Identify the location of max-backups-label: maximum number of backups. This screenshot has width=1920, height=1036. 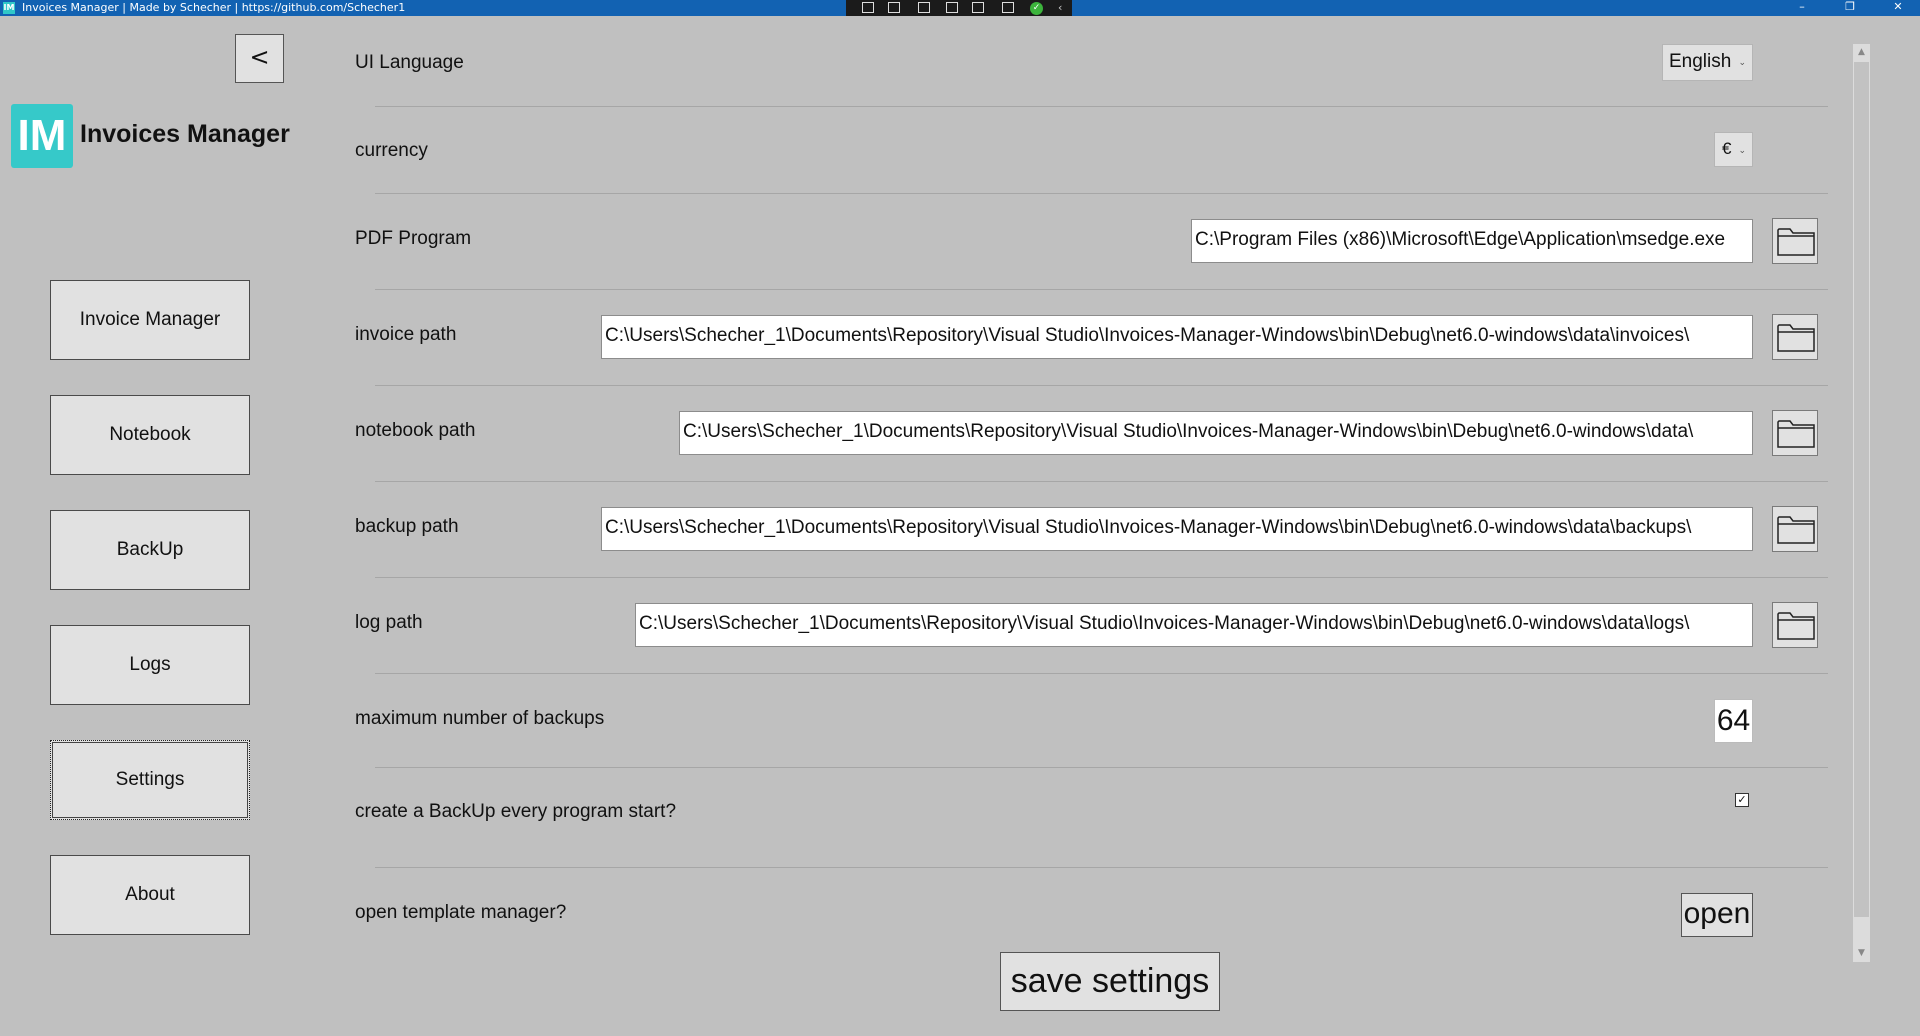
(480, 718).